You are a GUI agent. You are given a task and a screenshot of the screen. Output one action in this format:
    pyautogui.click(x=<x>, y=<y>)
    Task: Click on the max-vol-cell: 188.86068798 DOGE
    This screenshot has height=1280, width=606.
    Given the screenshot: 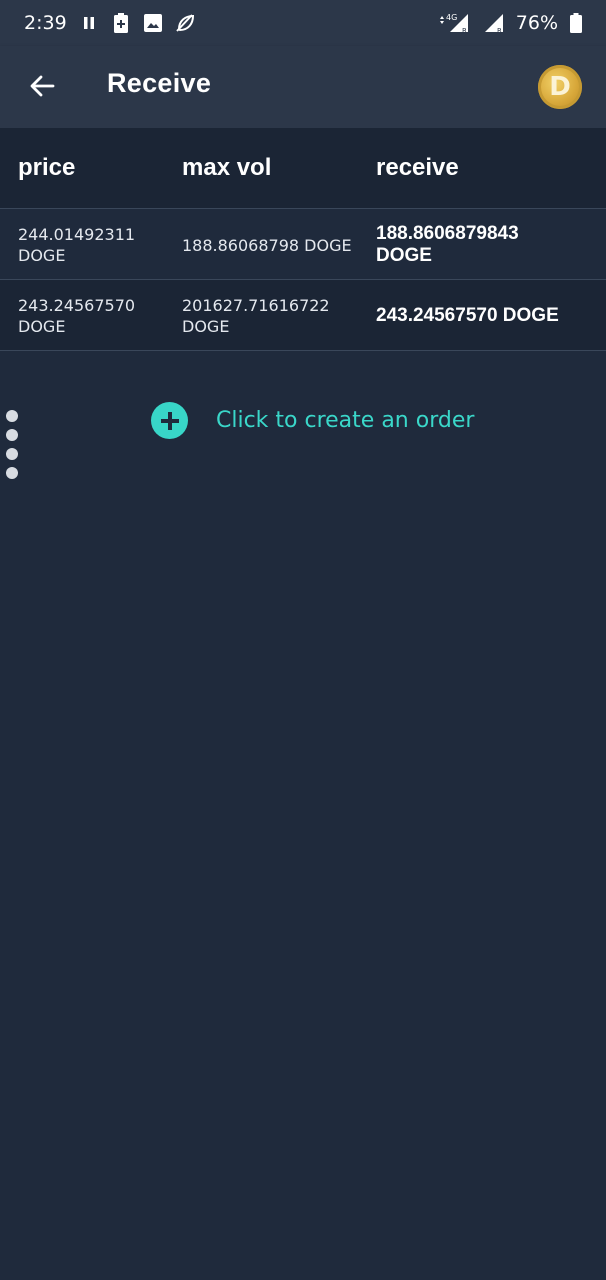 What is the action you would take?
    pyautogui.click(x=272, y=245)
    